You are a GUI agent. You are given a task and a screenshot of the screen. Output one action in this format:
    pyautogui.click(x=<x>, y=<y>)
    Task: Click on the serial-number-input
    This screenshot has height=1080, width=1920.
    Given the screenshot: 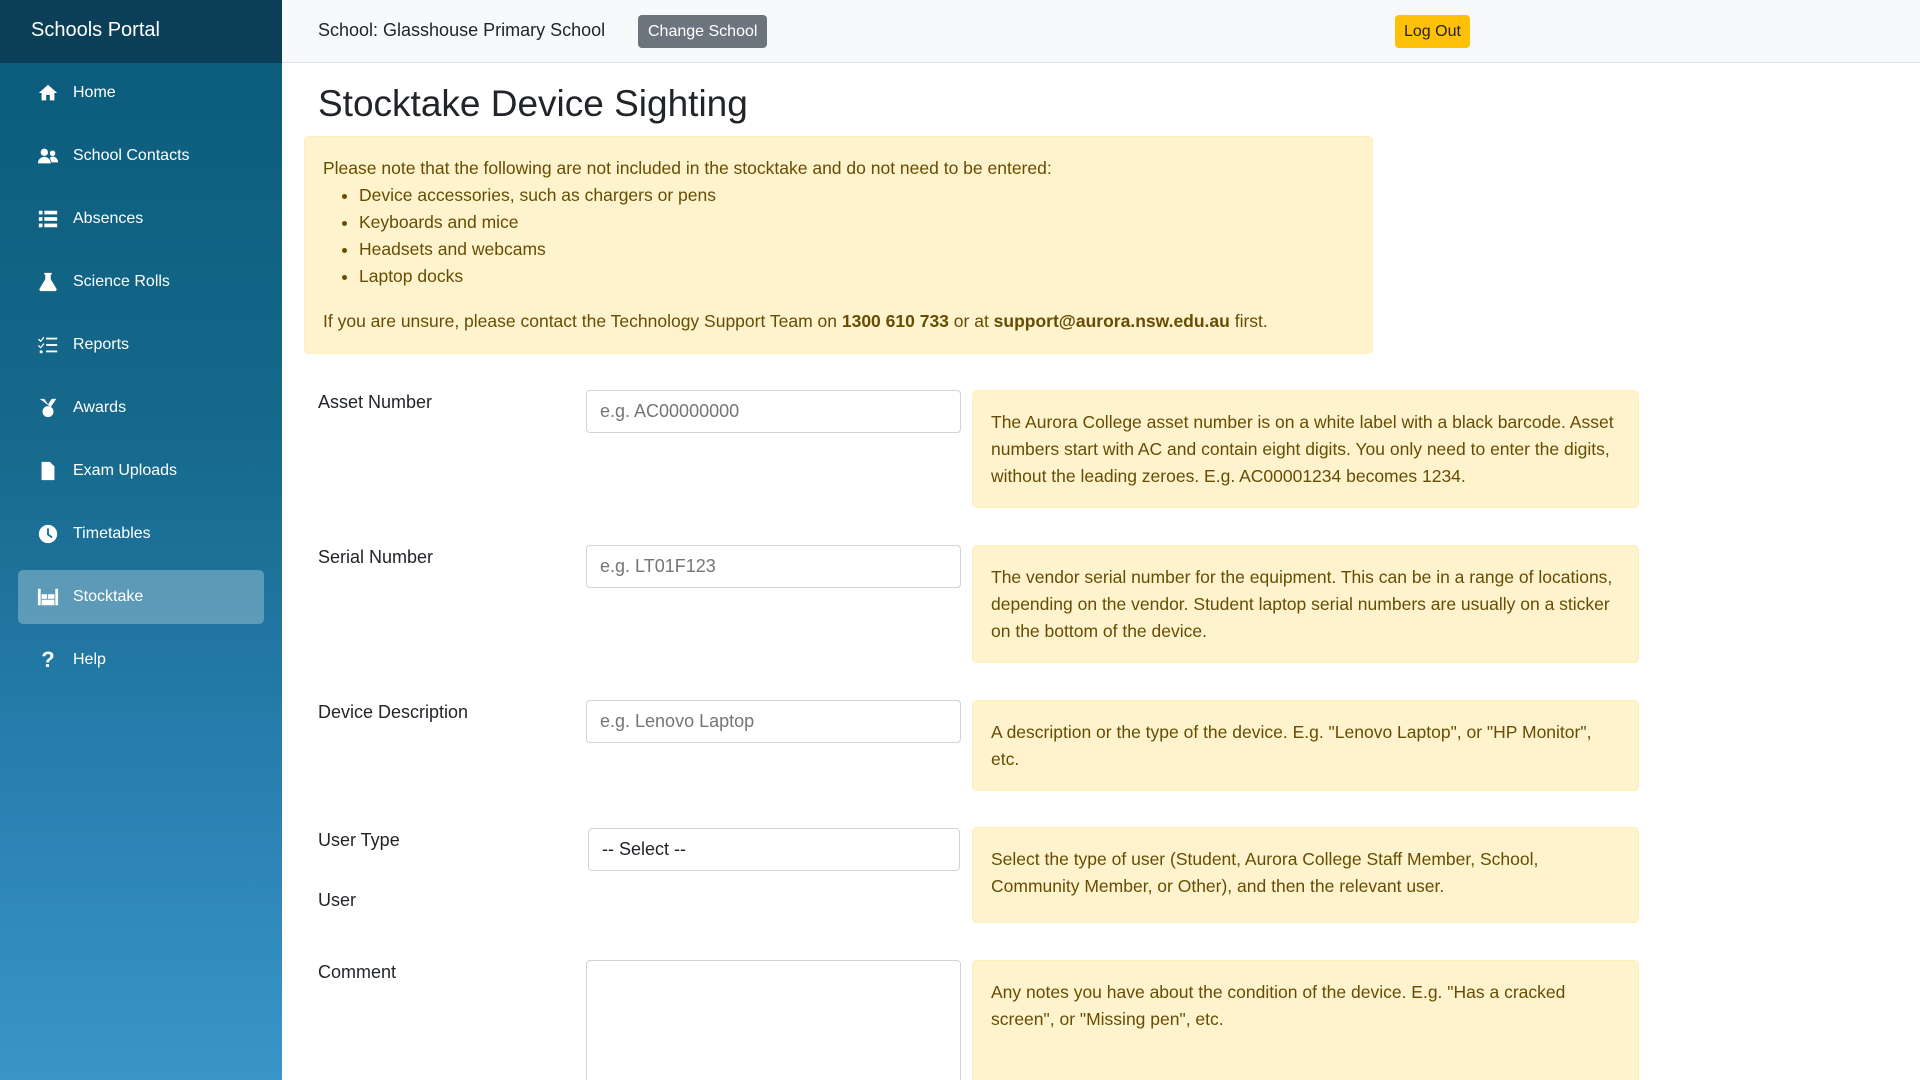 What is the action you would take?
    pyautogui.click(x=773, y=566)
    